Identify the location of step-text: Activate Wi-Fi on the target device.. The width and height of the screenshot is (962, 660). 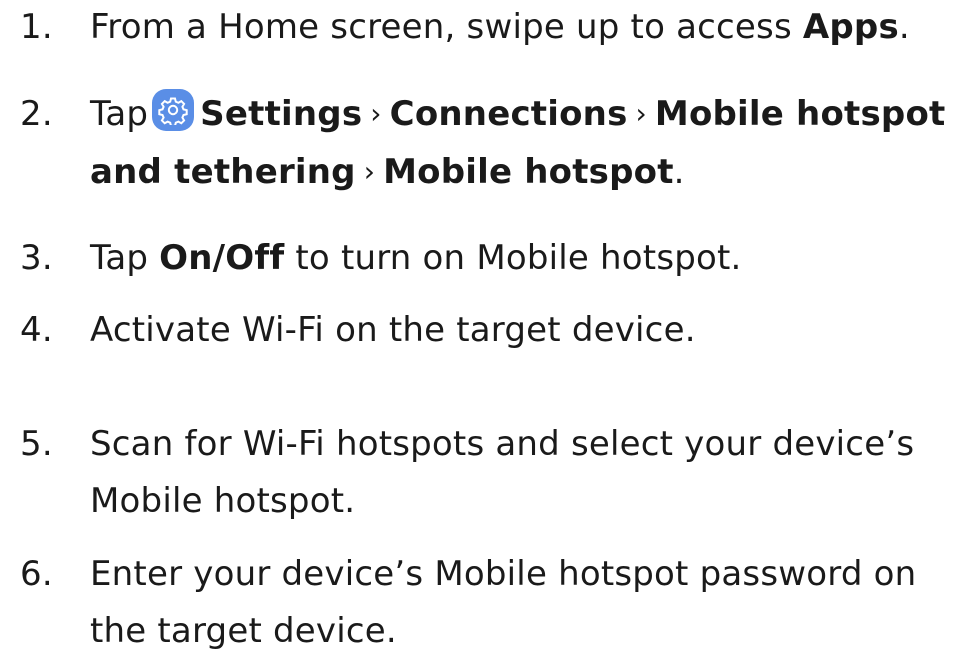
(393, 330).